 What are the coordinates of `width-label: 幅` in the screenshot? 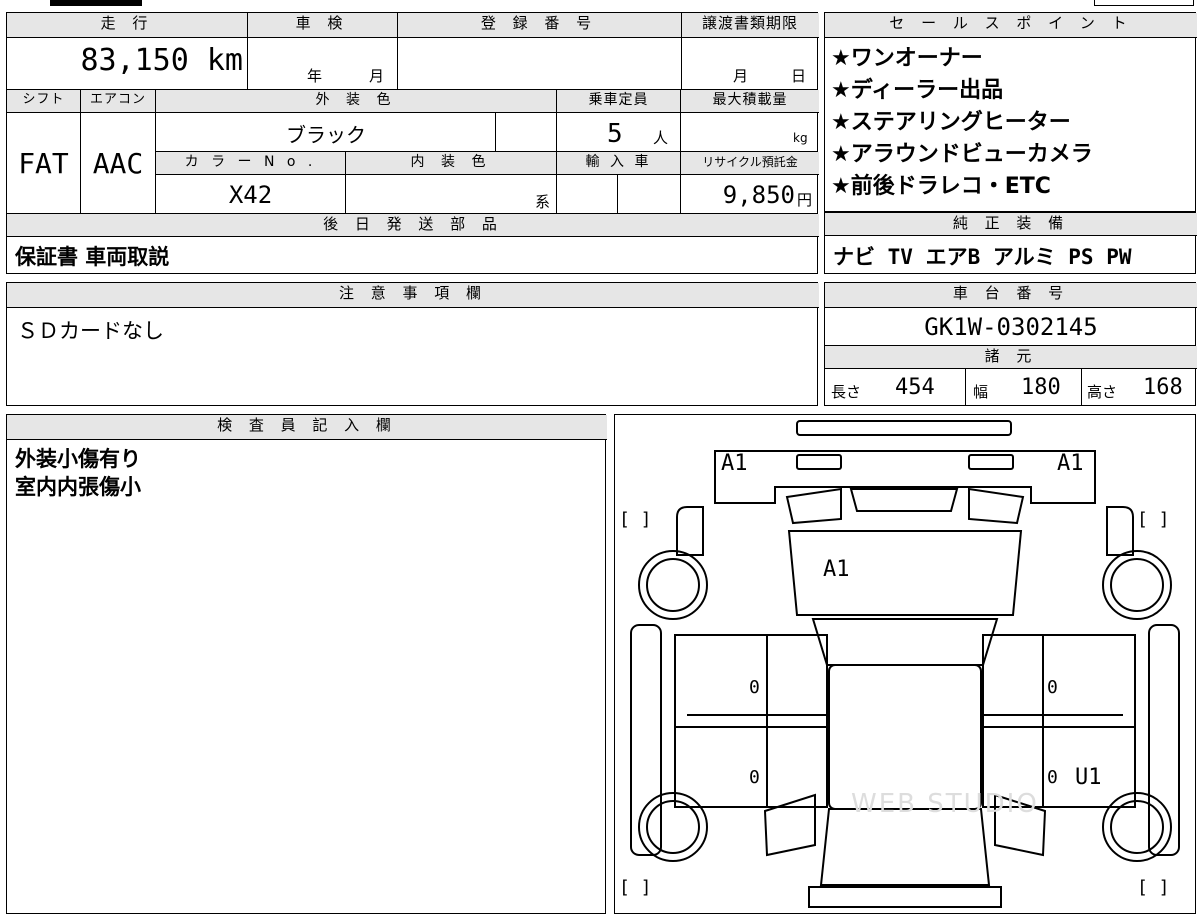 It's located at (981, 392).